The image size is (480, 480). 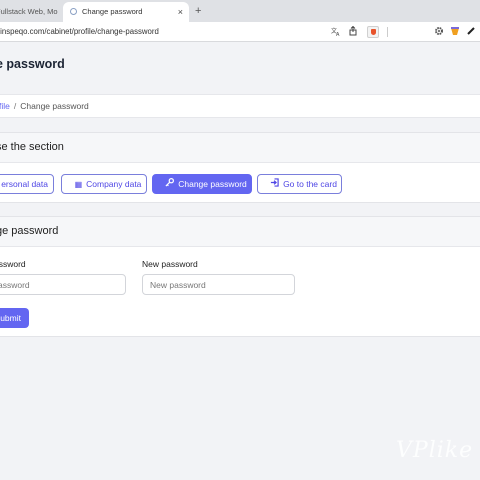 I want to click on new-password-input, so click(x=218, y=284).